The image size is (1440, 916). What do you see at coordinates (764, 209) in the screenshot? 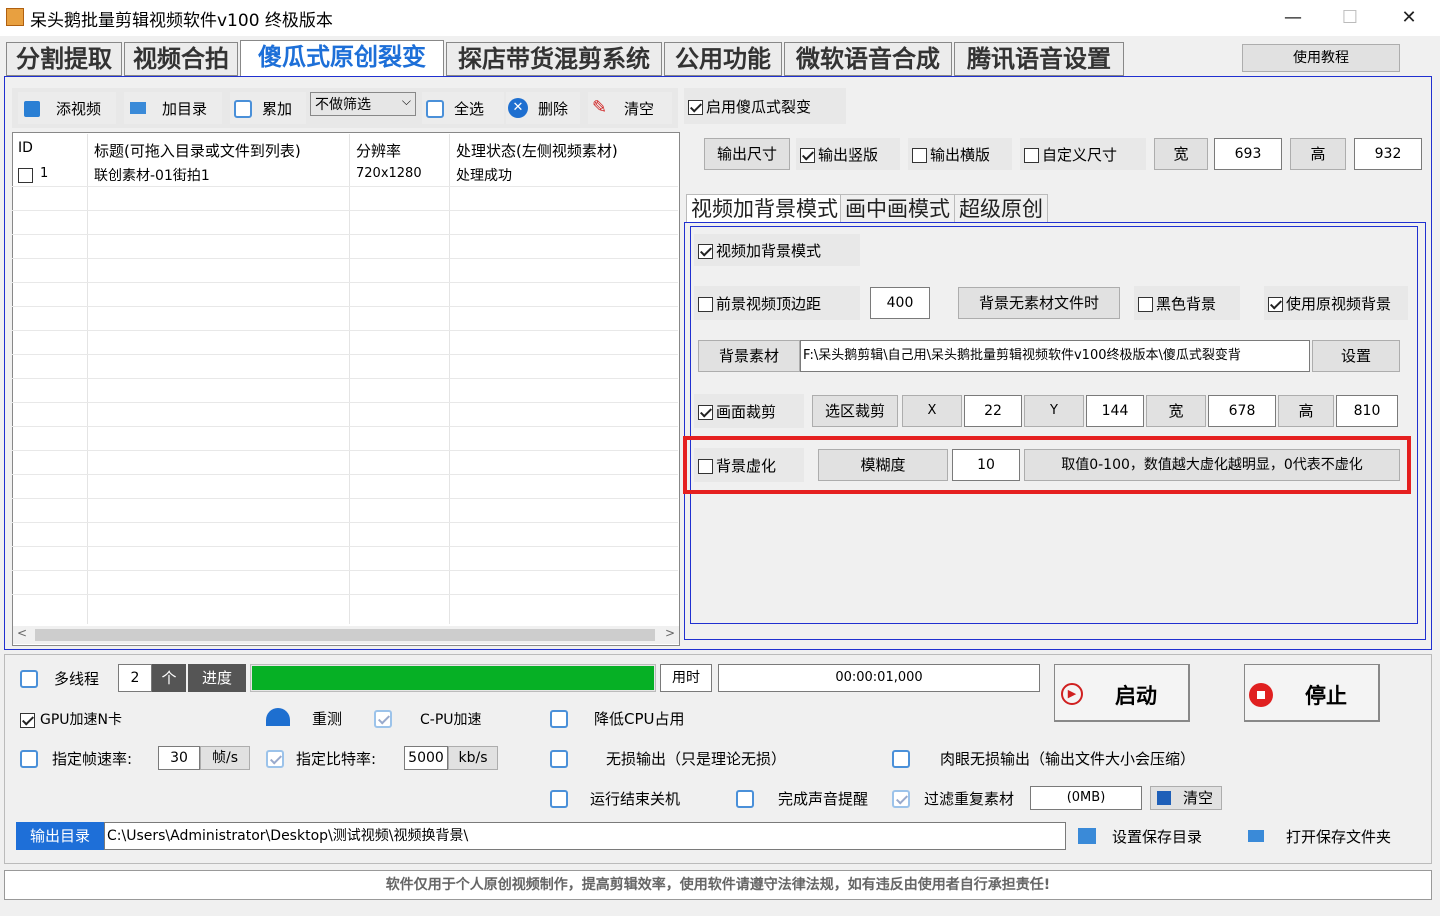
I see `subtab-bg-mode: 视频加背景模式` at bounding box center [764, 209].